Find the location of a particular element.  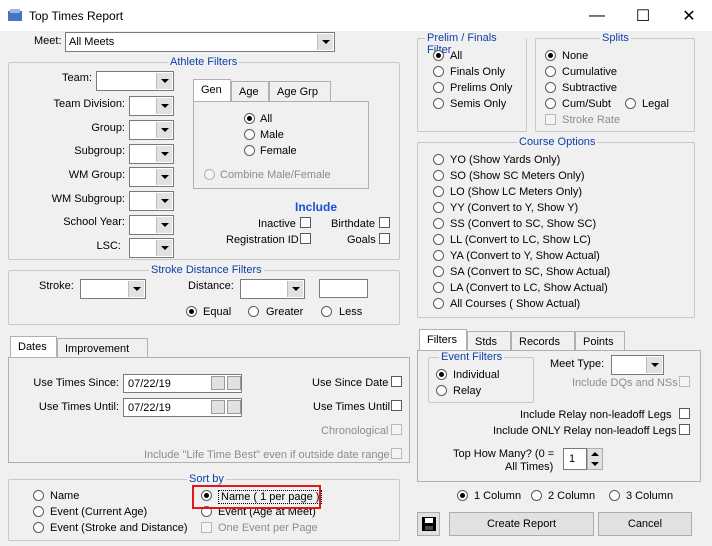

finals-only-label: Finals Only is located at coordinates (478, 72).